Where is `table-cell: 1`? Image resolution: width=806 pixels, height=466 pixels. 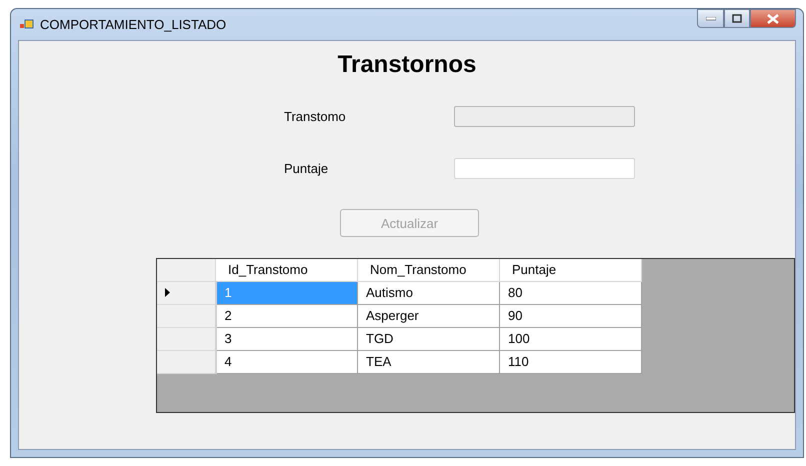
table-cell: 1 is located at coordinates (287, 292).